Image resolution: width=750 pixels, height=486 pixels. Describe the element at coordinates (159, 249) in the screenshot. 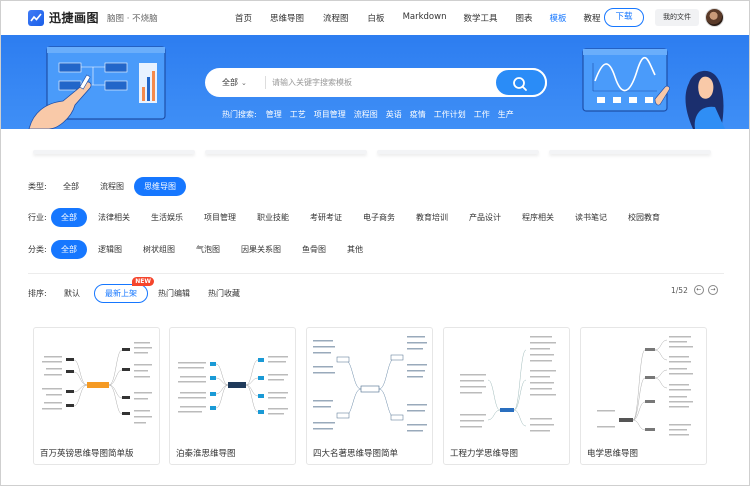

I see `filter-category-option: 树状组图` at that location.